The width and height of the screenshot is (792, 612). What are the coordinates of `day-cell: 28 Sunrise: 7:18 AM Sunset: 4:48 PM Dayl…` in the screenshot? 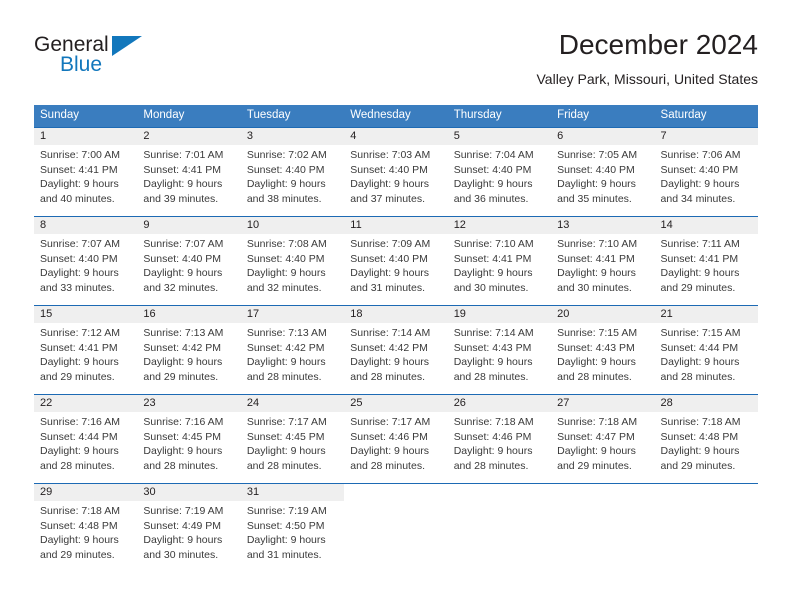 It's located at (706, 439).